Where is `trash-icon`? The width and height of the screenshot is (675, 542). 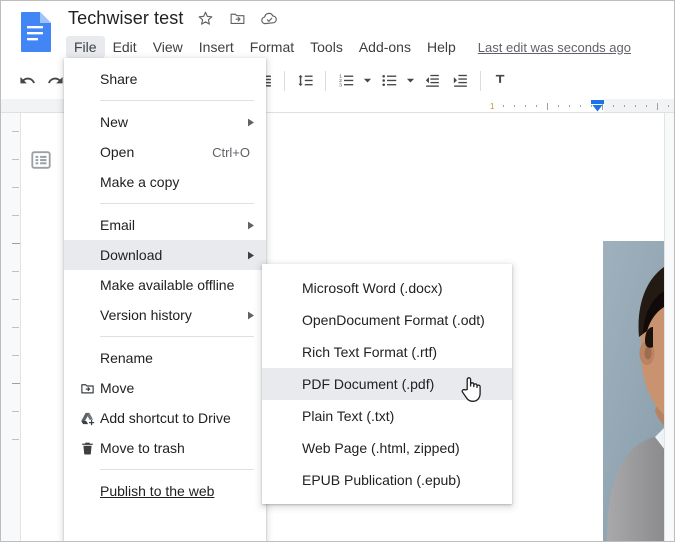 trash-icon is located at coordinates (87, 448).